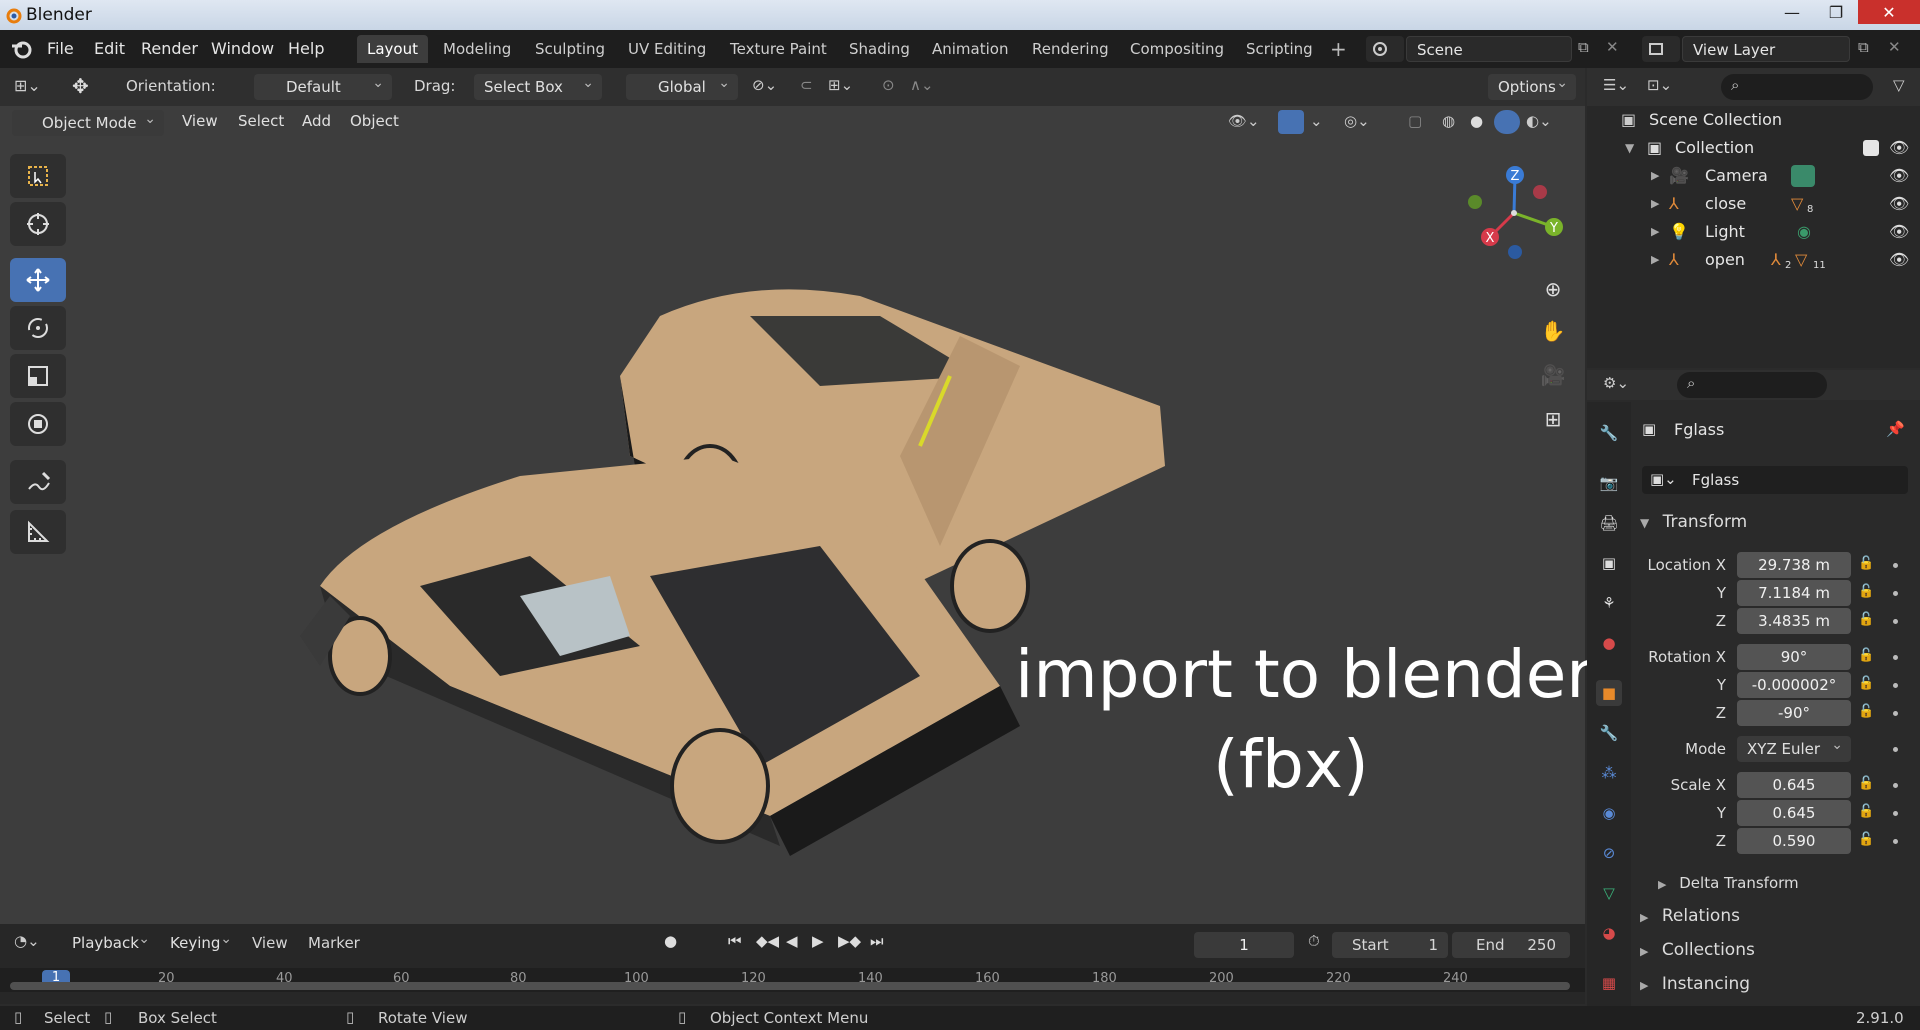 This screenshot has height=1030, width=1920. I want to click on tab-animation: Animation, so click(970, 49).